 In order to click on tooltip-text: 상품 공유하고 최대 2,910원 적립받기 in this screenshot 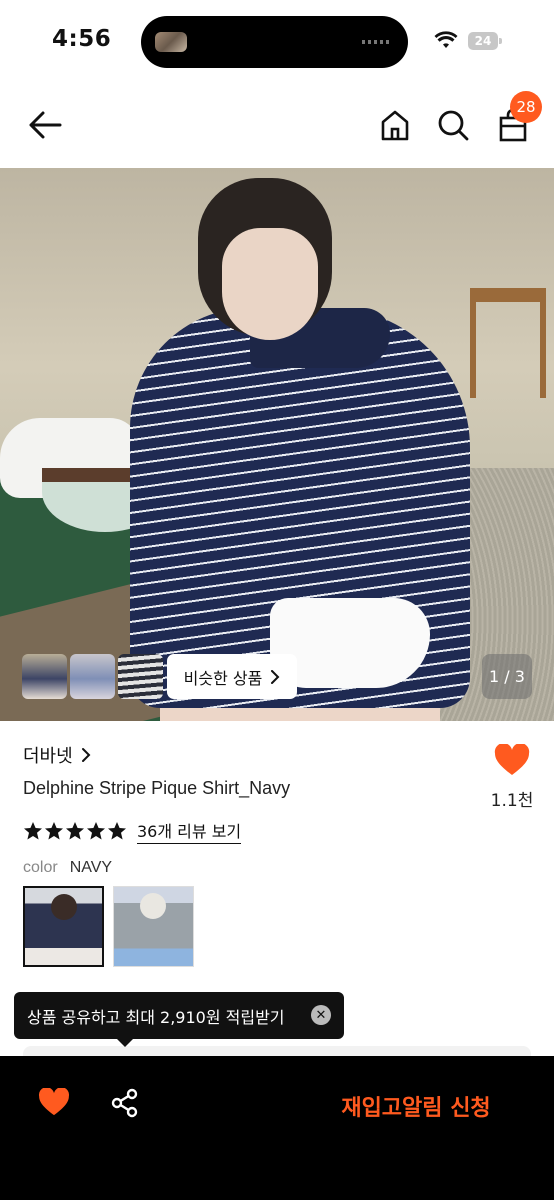, I will do `click(156, 1017)`.